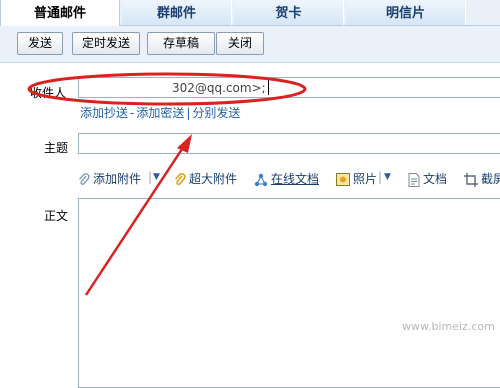  What do you see at coordinates (167, 89) in the screenshot?
I see `highlight-ellipse` at bounding box center [167, 89].